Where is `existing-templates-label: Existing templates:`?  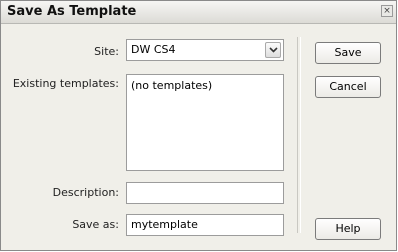 existing-templates-label: Existing templates: is located at coordinates (65, 83).